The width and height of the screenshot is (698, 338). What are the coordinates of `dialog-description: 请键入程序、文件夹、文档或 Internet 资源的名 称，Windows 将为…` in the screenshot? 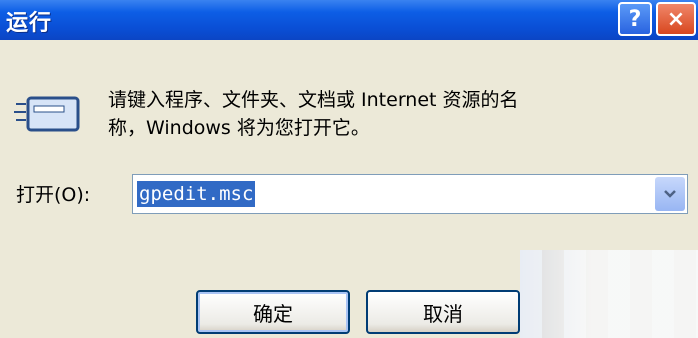 It's located at (398, 114).